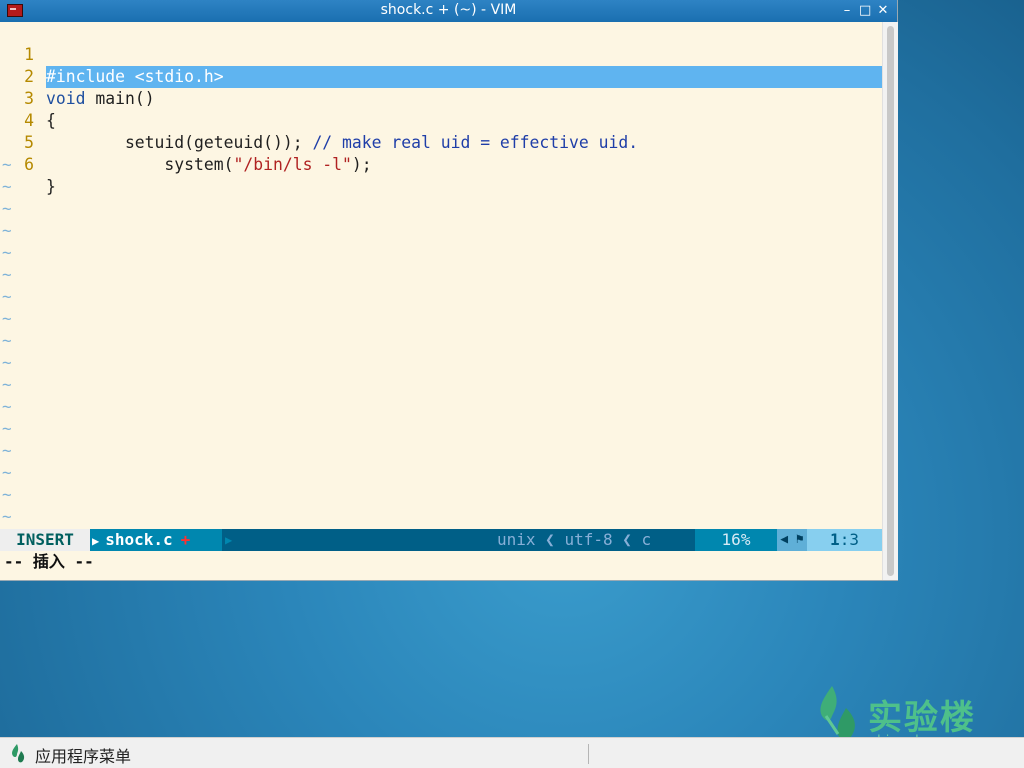 This screenshot has height=768, width=1024. Describe the element at coordinates (736, 540) in the screenshot. I see `percent-segment: 16%` at that location.